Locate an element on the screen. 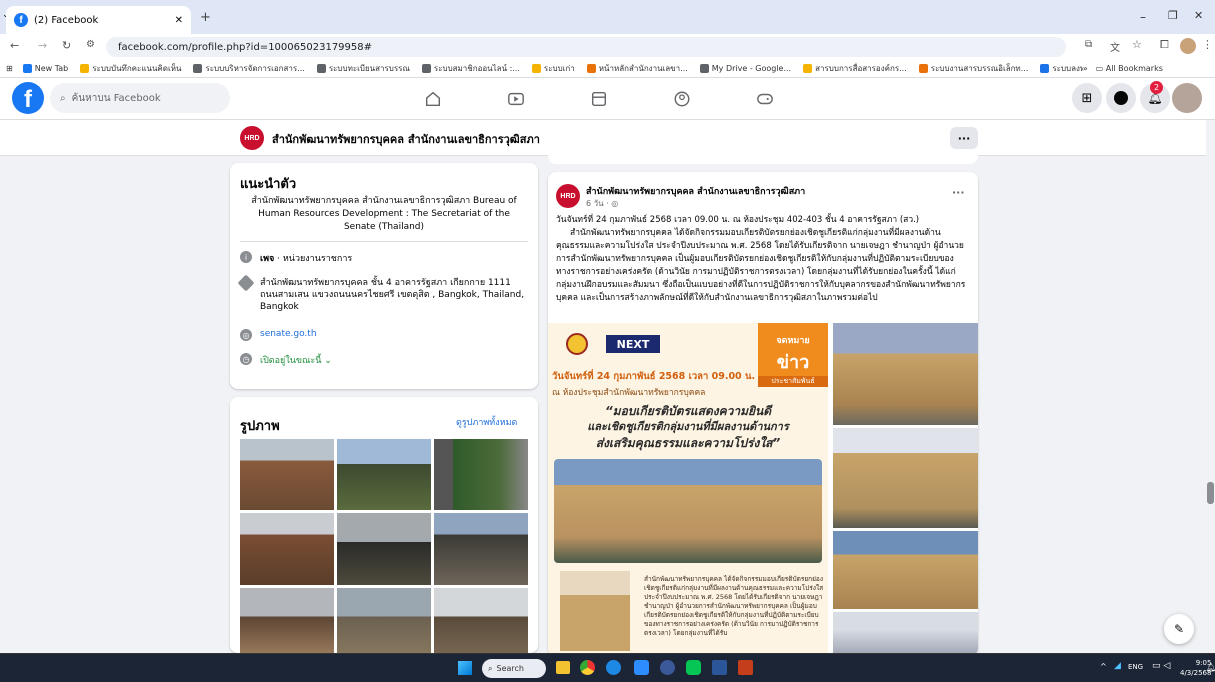 This screenshot has width=1215, height=682. messenger-icon is located at coordinates (1121, 98).